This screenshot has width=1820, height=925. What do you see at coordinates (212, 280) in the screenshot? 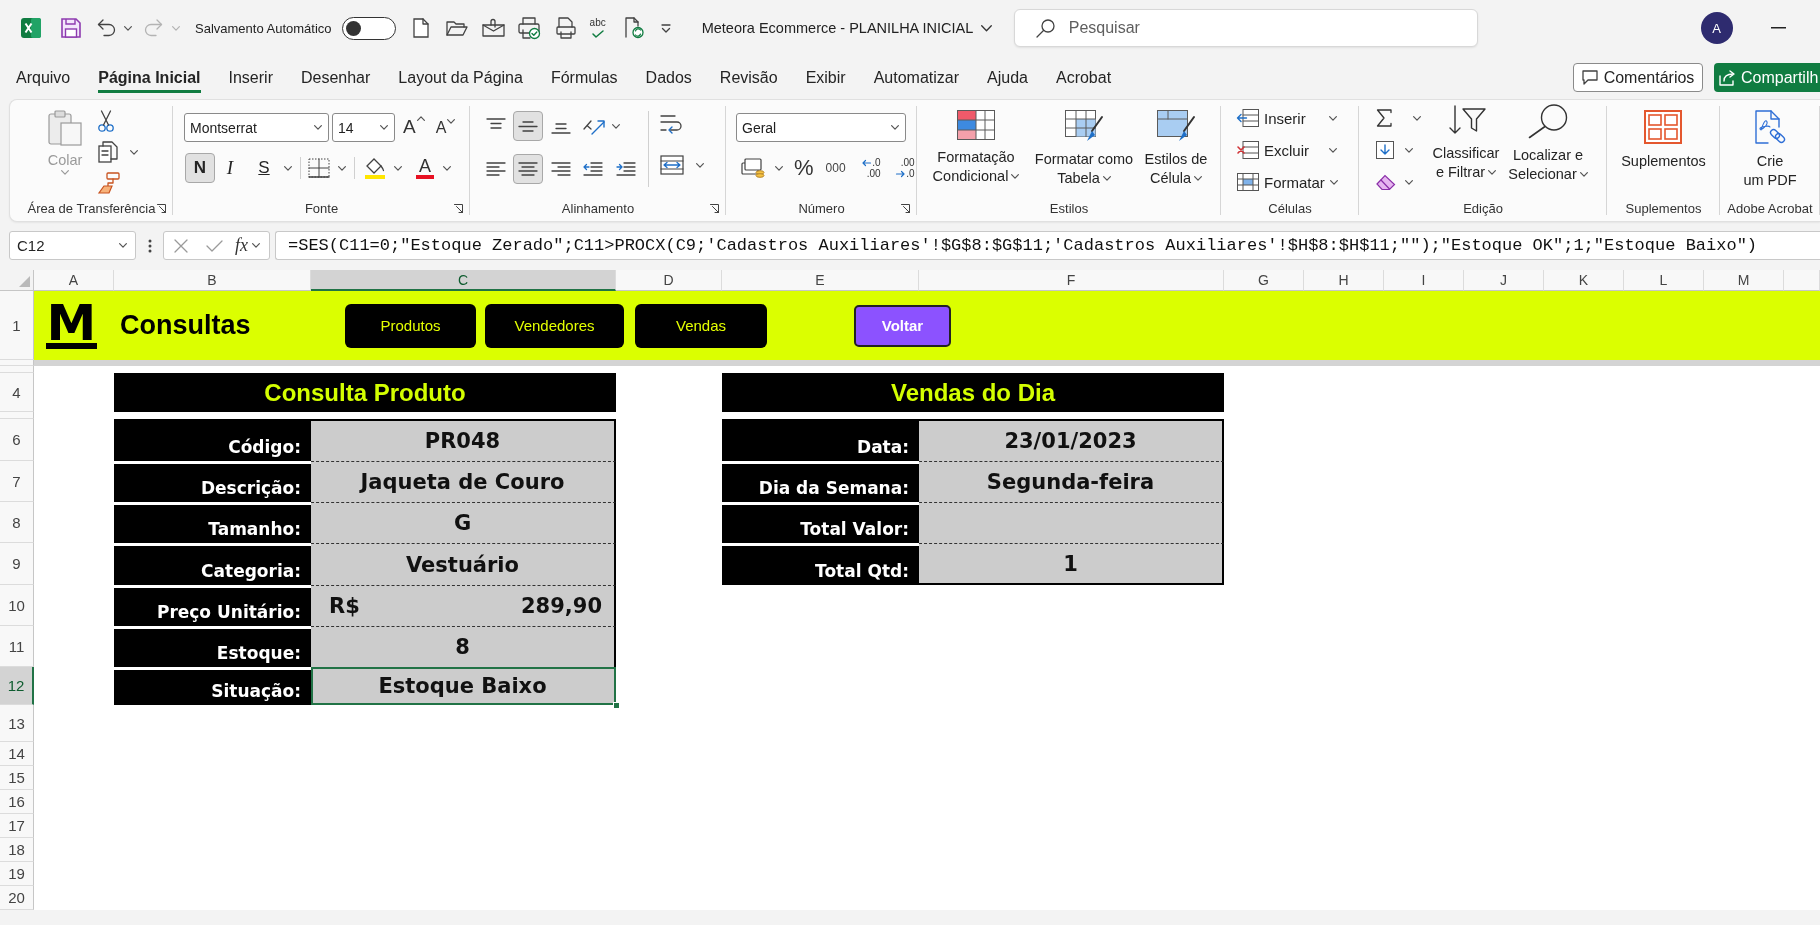
I see `column-header: B` at bounding box center [212, 280].